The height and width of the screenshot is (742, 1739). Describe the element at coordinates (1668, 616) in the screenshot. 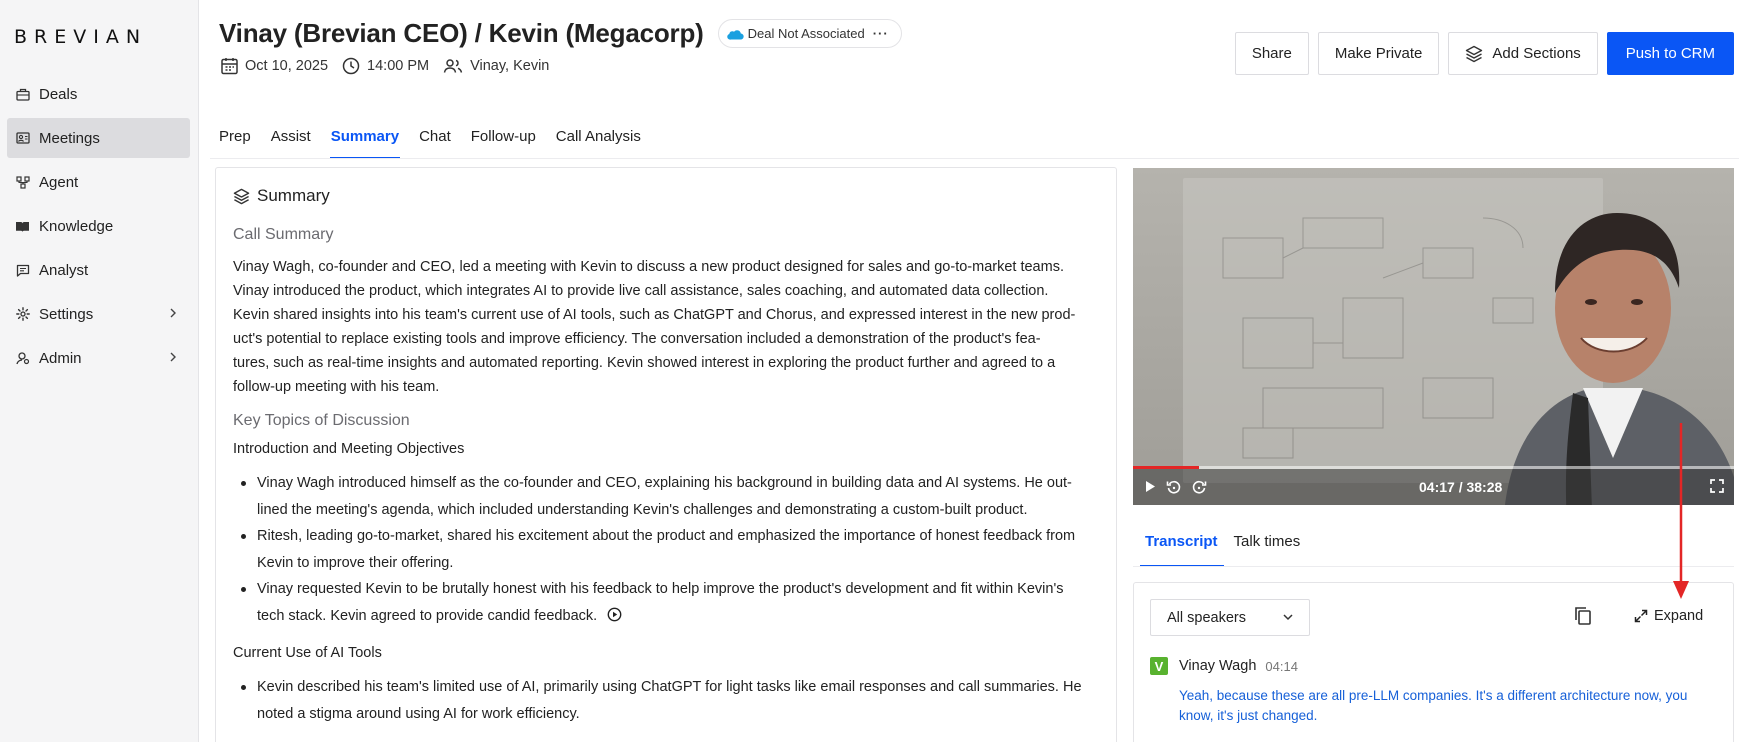

I see `expand-button: Expand` at that location.